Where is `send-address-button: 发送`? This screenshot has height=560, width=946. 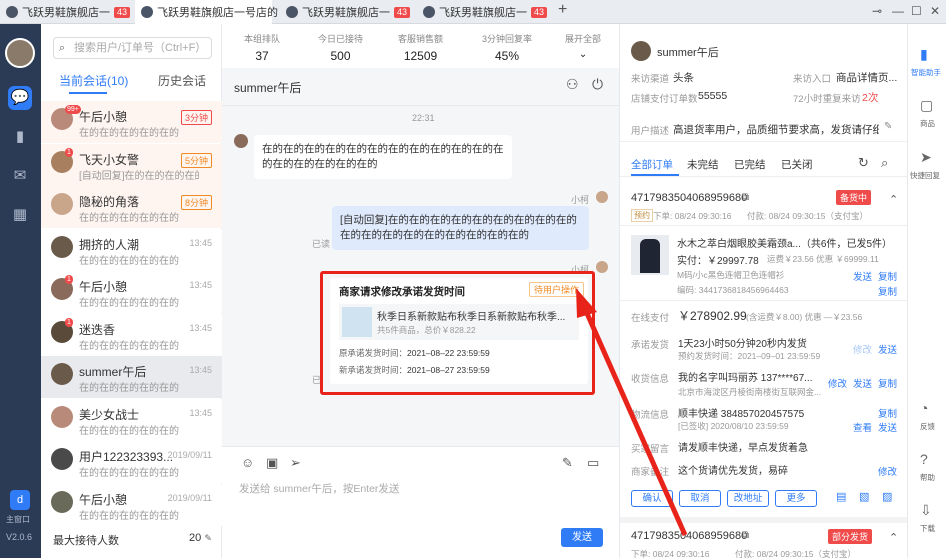 send-address-button: 发送 is located at coordinates (862, 383).